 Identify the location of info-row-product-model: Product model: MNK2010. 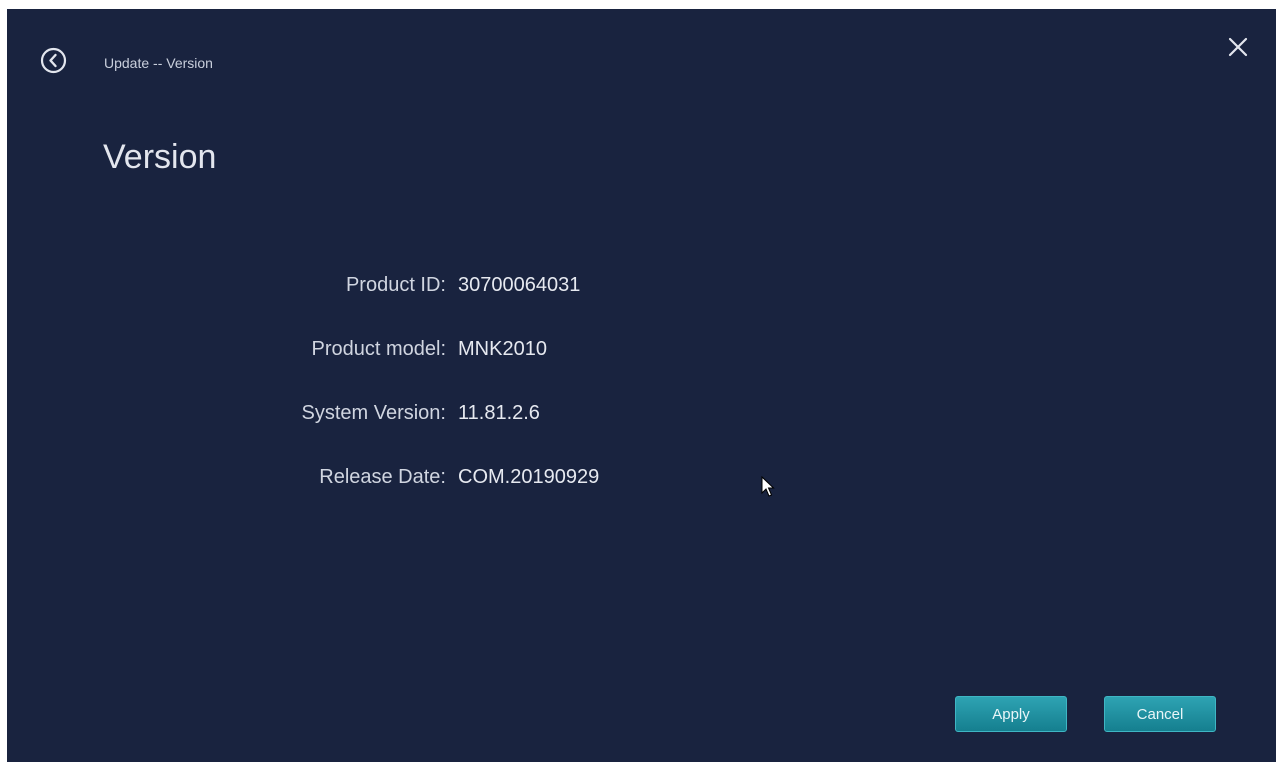
(383, 349).